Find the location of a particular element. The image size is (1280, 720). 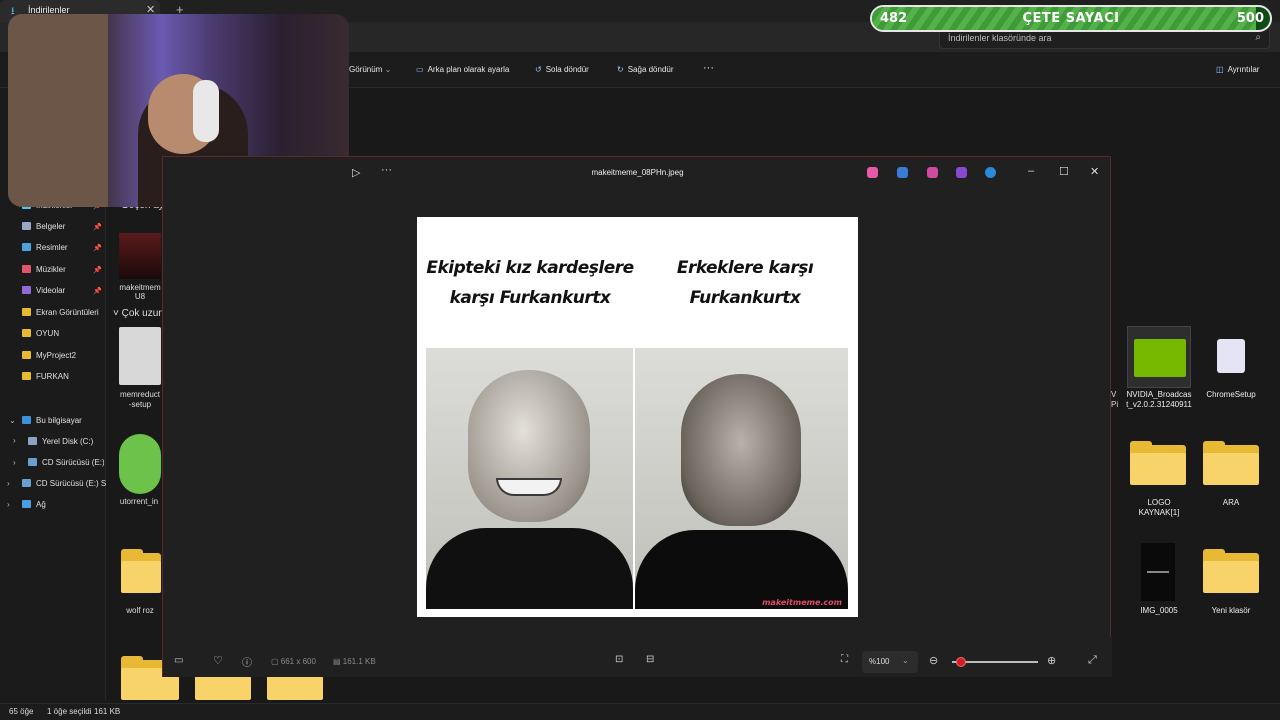

desktop-icon-label: ChromeSetup is located at coordinates (1231, 395).